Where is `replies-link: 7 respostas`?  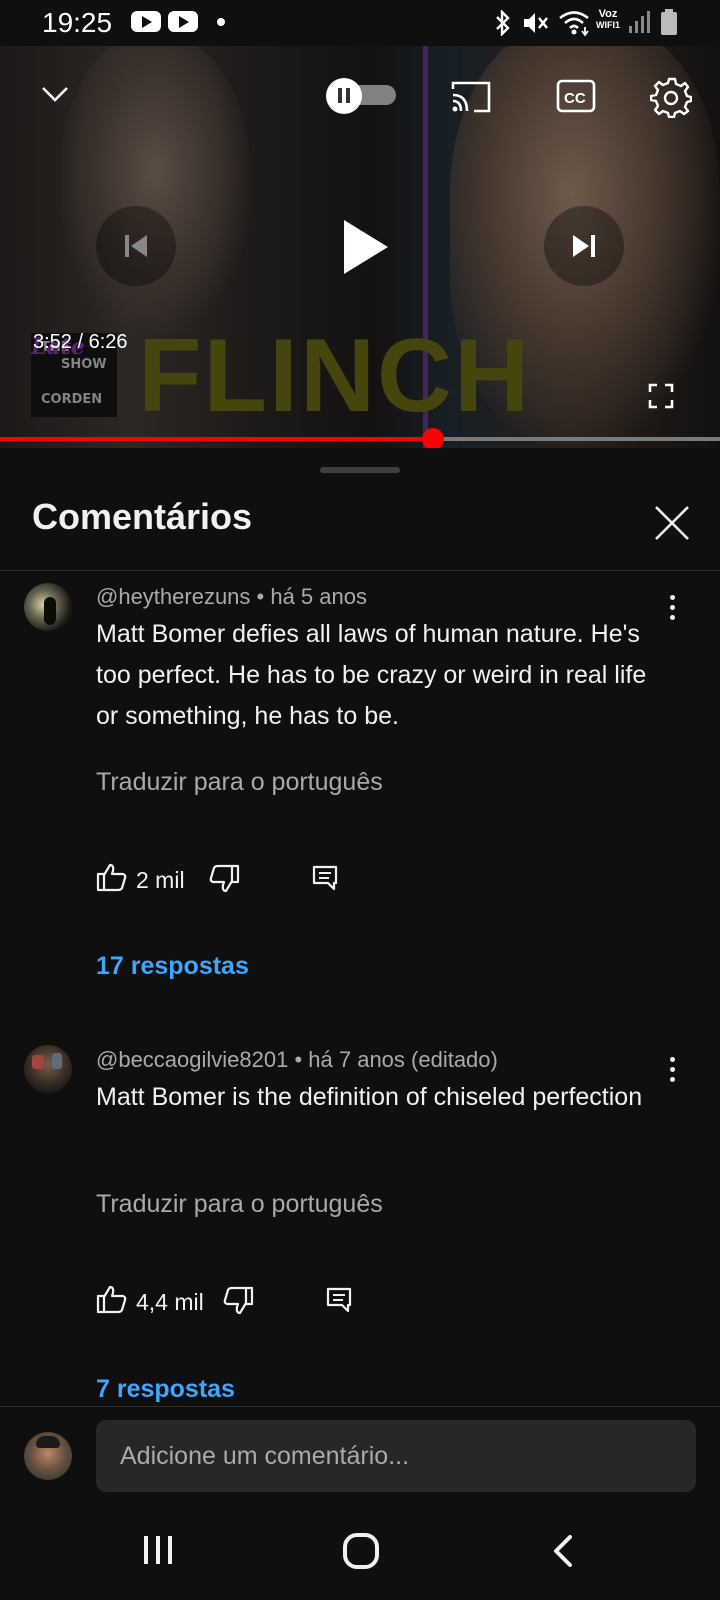 replies-link: 7 respostas is located at coordinates (165, 1389).